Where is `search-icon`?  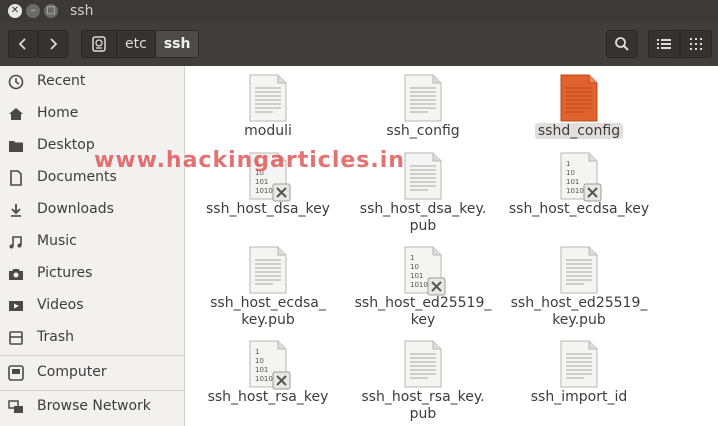
search-icon is located at coordinates (622, 44).